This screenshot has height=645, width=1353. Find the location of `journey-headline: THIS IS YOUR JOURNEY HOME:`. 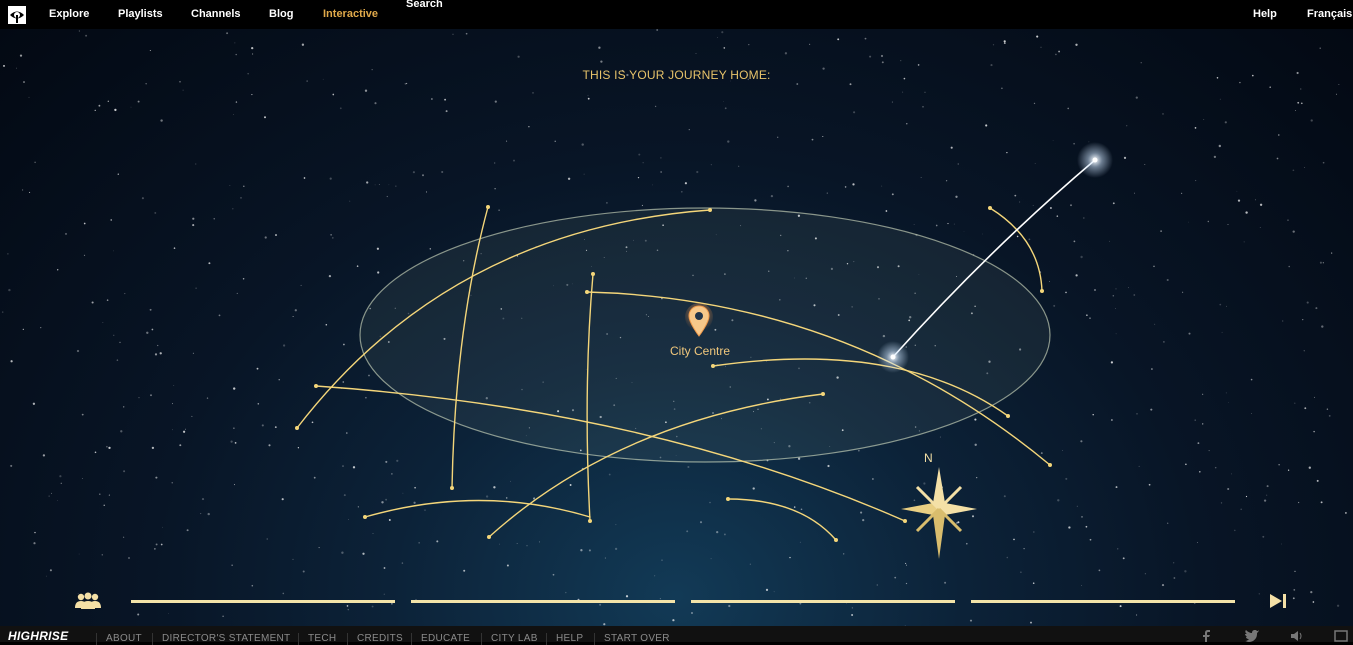

journey-headline: THIS IS YOUR JOURNEY HOME: is located at coordinates (676, 75).